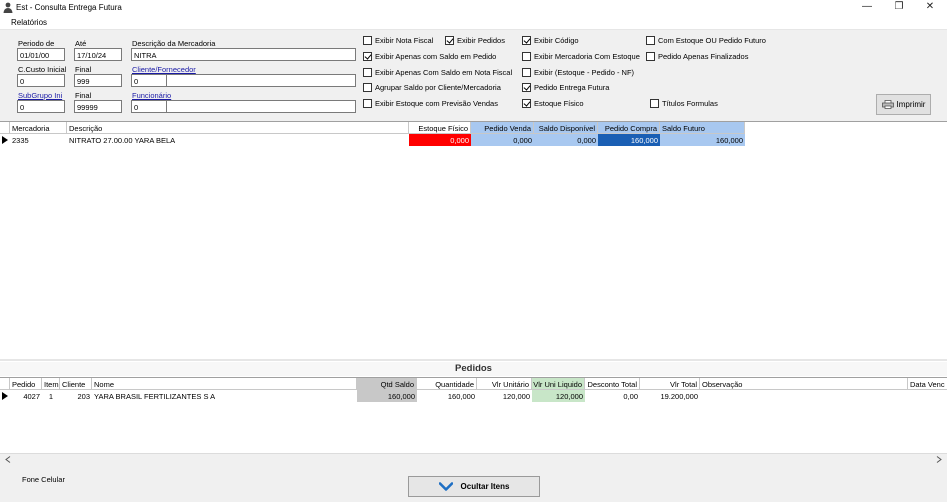 The width and height of the screenshot is (947, 502). Describe the element at coordinates (398, 40) in the screenshot. I see `checkbox-exibir-nota-fiscal: Exibir Nota Fiscal` at that location.